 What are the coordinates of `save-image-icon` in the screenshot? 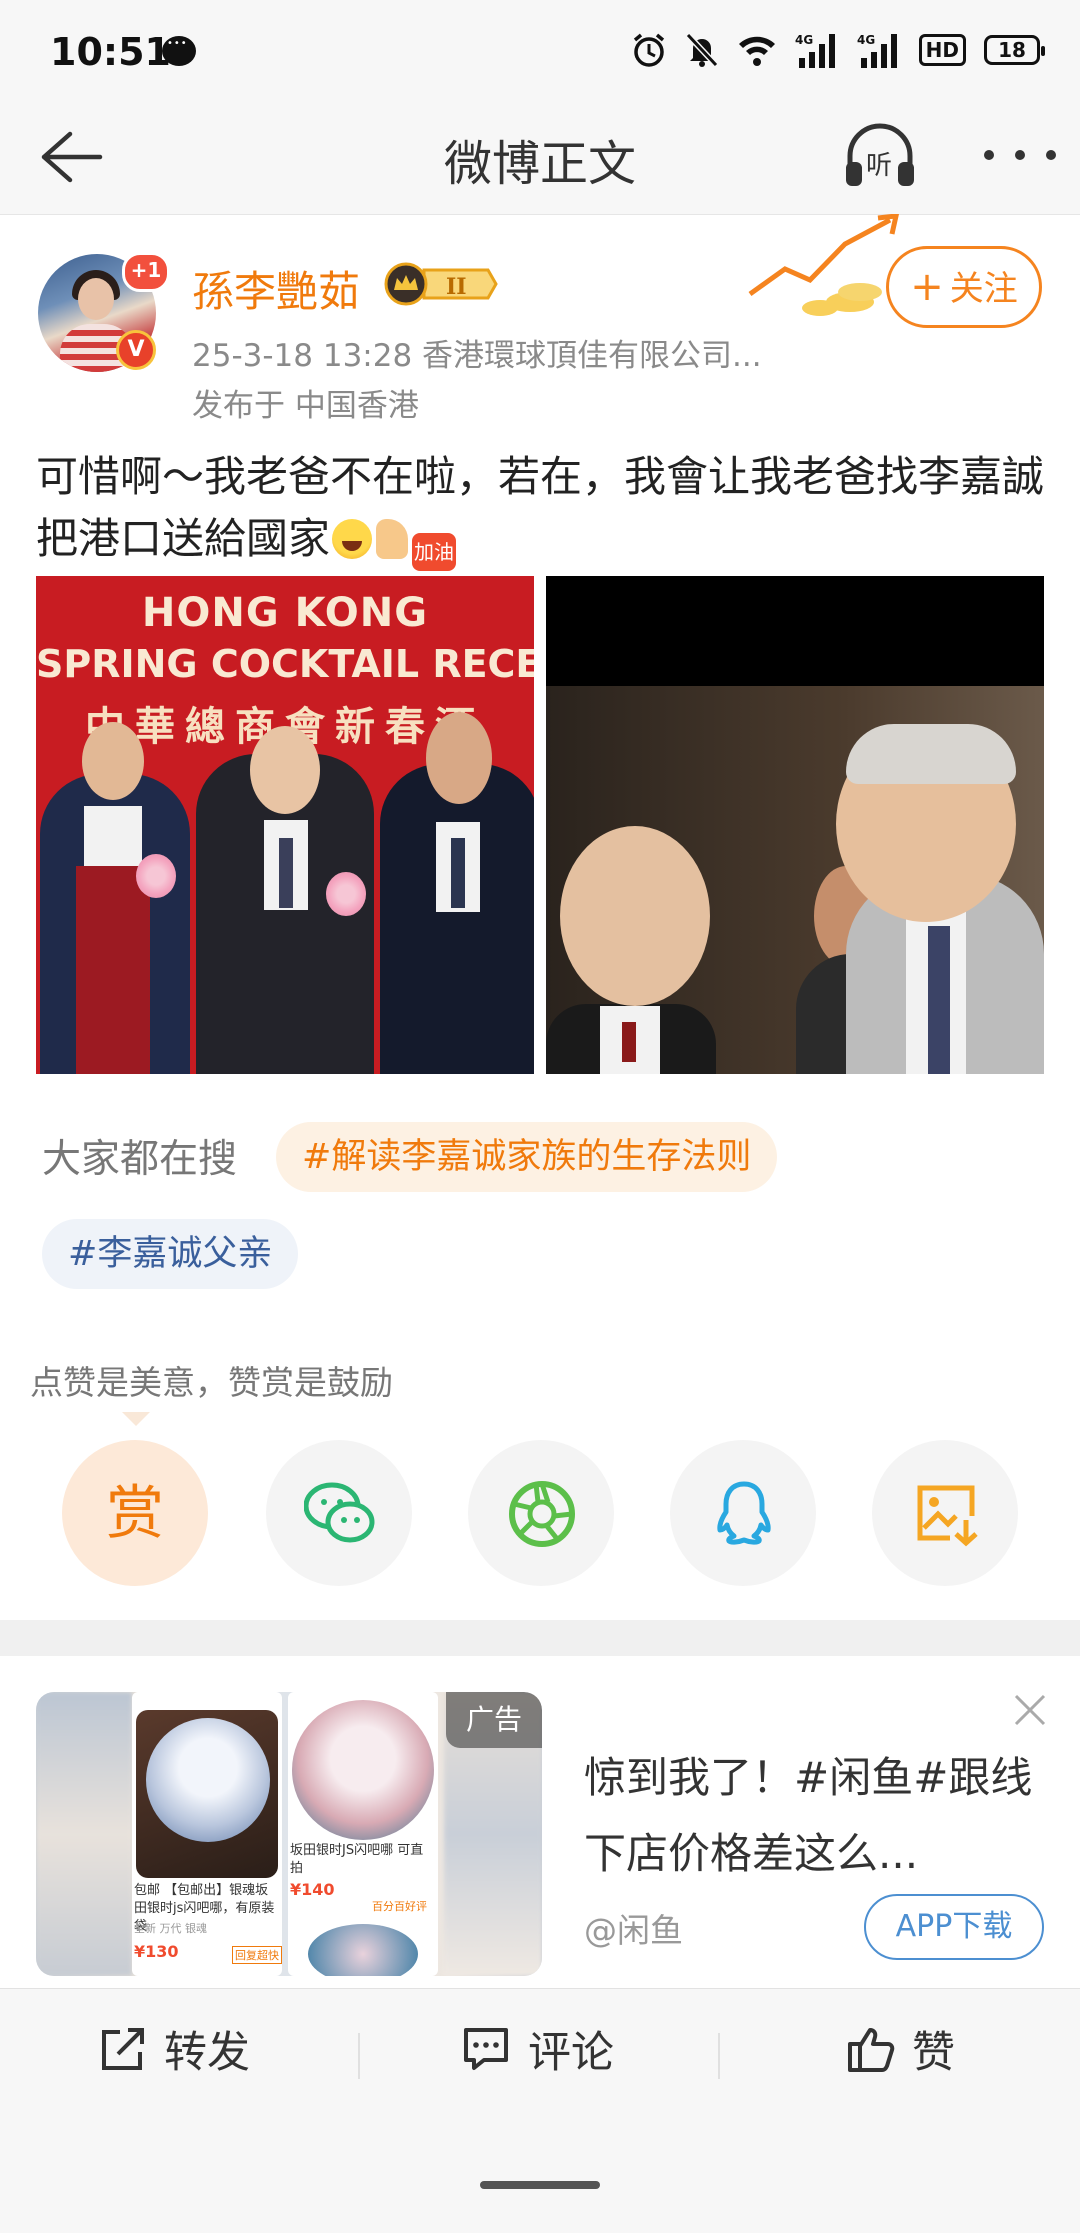 It's located at (947, 1516).